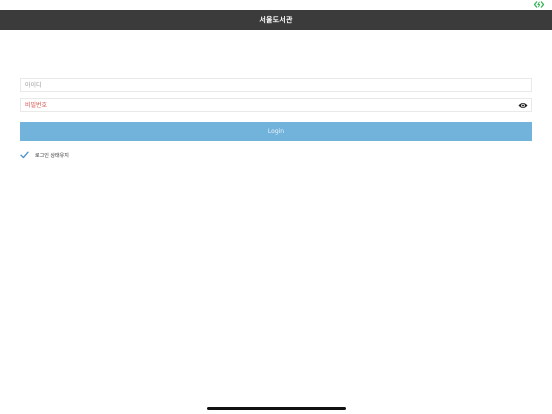  Describe the element at coordinates (523, 105) in the screenshot. I see `eye-icon` at that location.